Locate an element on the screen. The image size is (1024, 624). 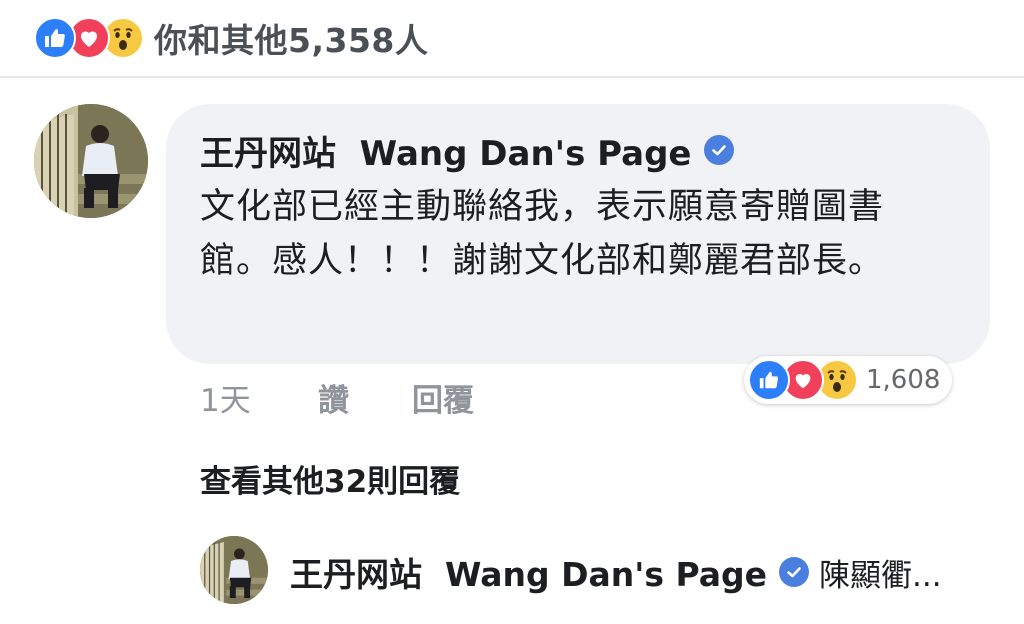
view-more-replies-link: 查看其他32則回覆 is located at coordinates (330, 478).